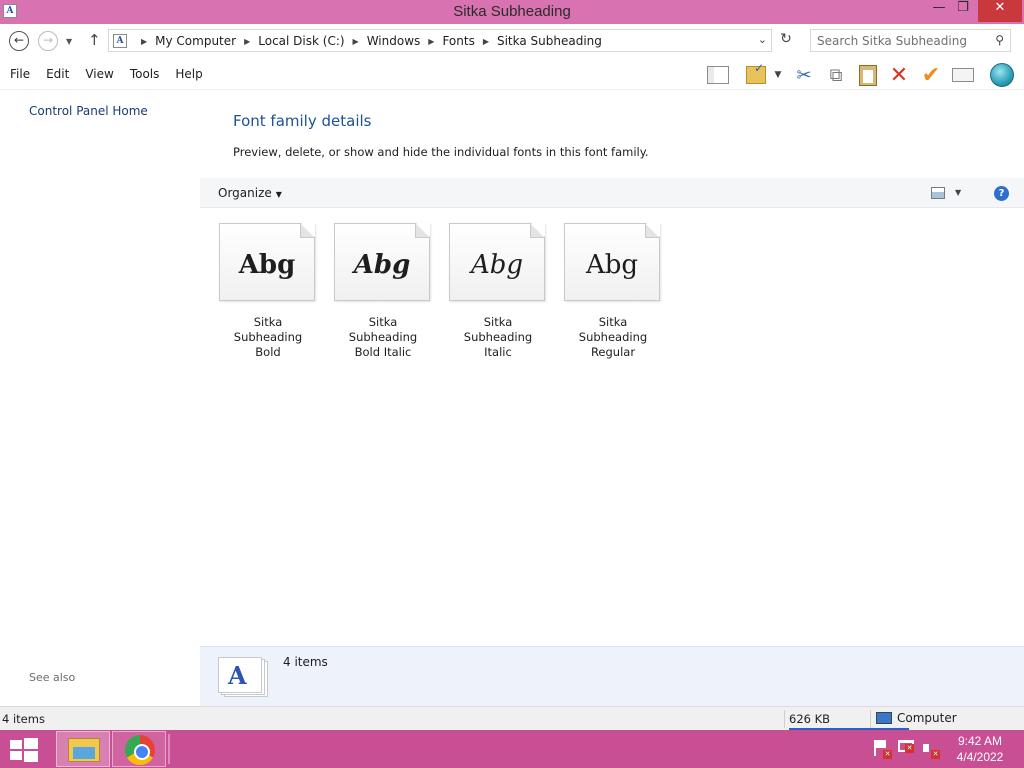 The image size is (1024, 768). What do you see at coordinates (999, 40) in the screenshot?
I see `search-icon: ⚲` at bounding box center [999, 40].